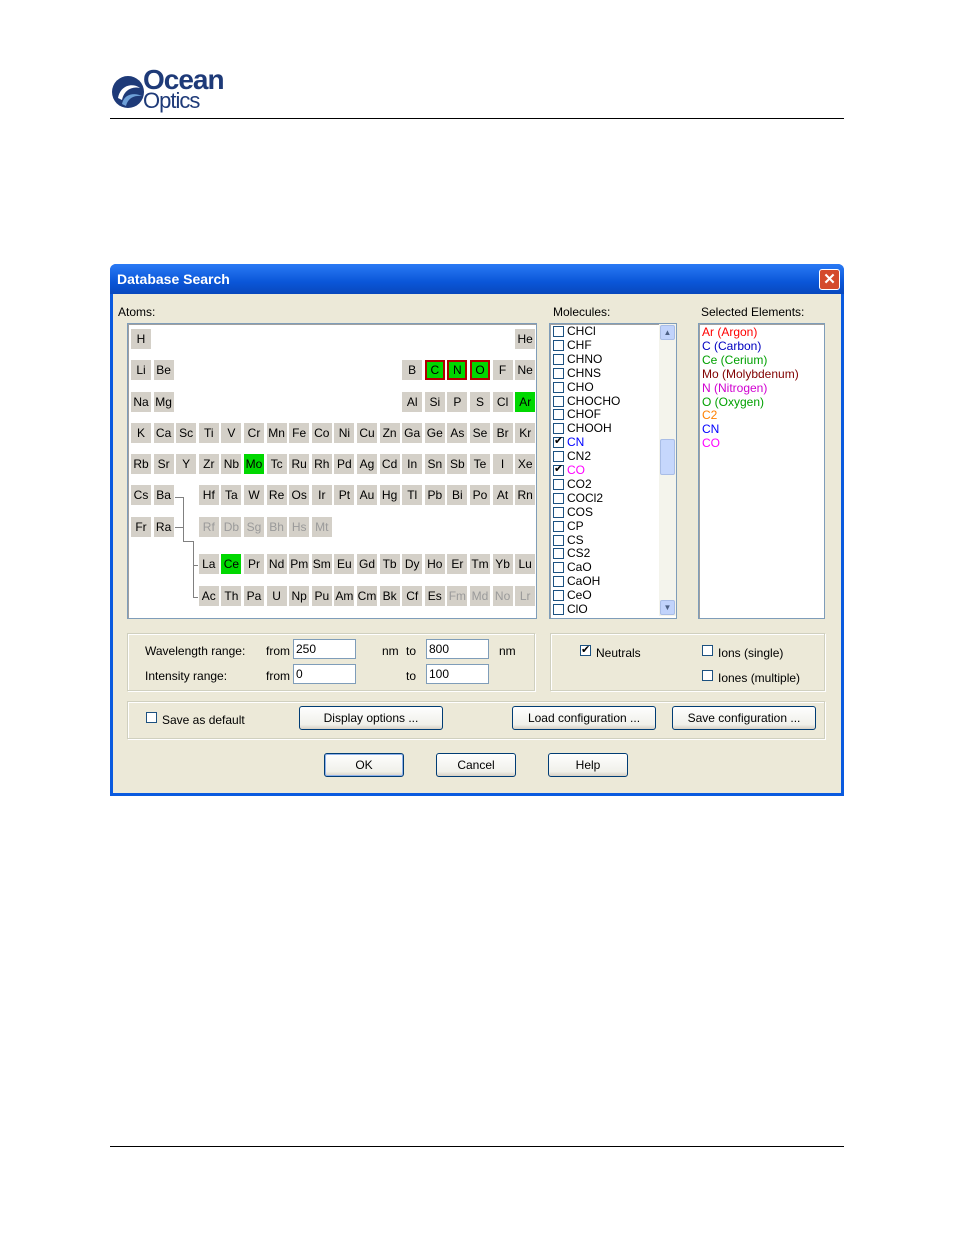 This screenshot has width=954, height=1235. Describe the element at coordinates (734, 360) in the screenshot. I see `selected-element-item: Ce (Cerium)` at that location.